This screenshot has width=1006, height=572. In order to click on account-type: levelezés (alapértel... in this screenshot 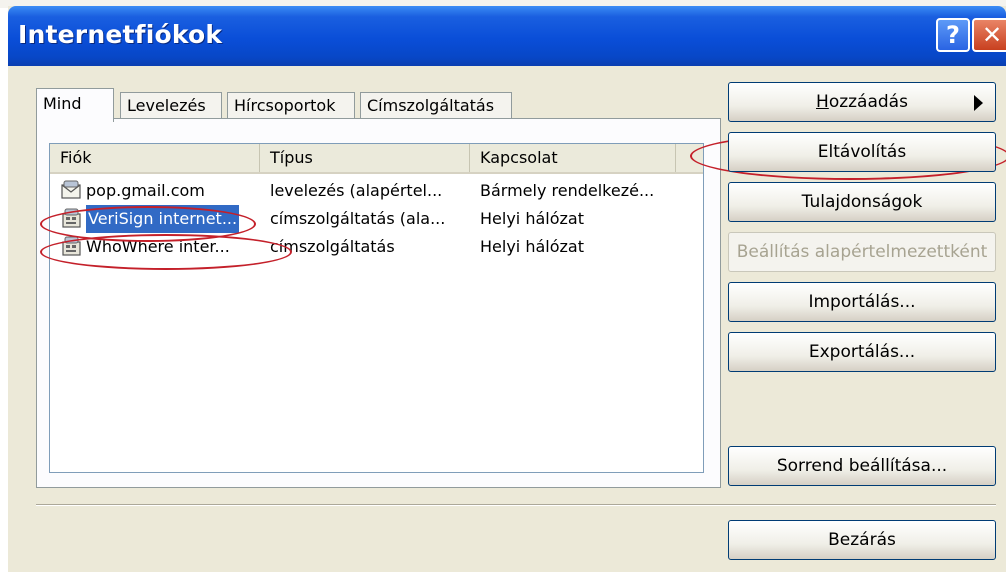, I will do `click(356, 190)`.